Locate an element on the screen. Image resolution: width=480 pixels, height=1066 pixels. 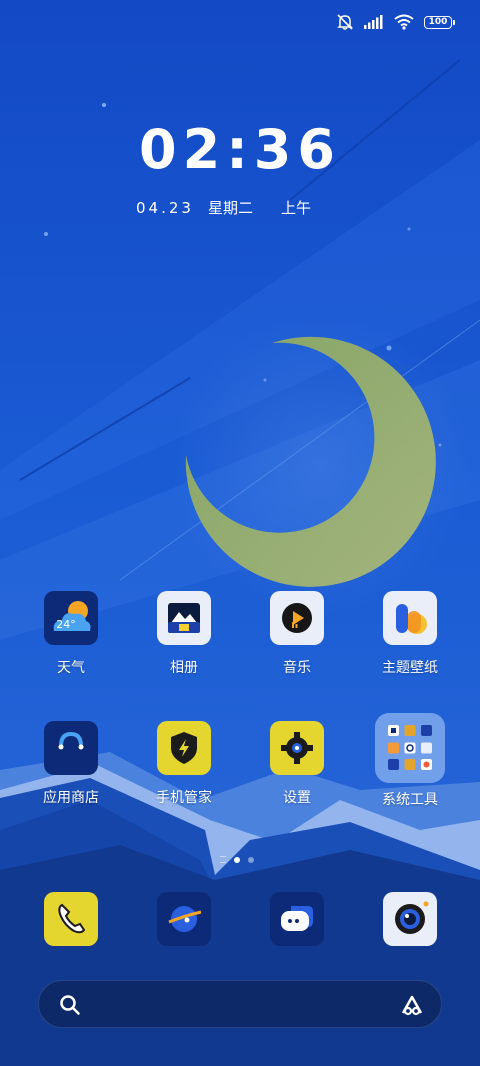
page-dot-active is located at coordinates (237, 859).